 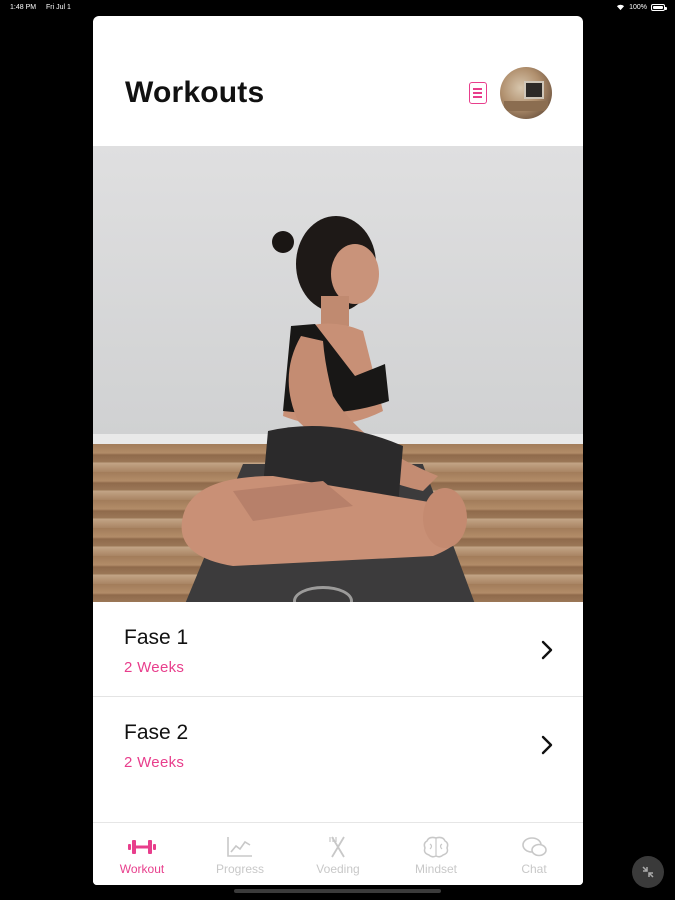 I want to click on phase-title: Fase 2, so click(x=156, y=732).